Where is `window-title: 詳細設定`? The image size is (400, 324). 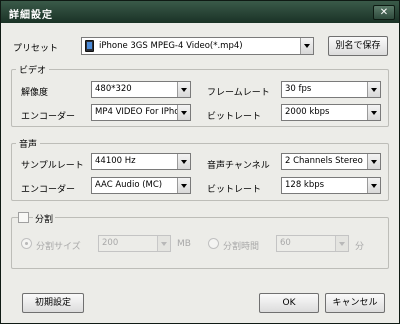 window-title: 詳細設定 is located at coordinates (31, 15).